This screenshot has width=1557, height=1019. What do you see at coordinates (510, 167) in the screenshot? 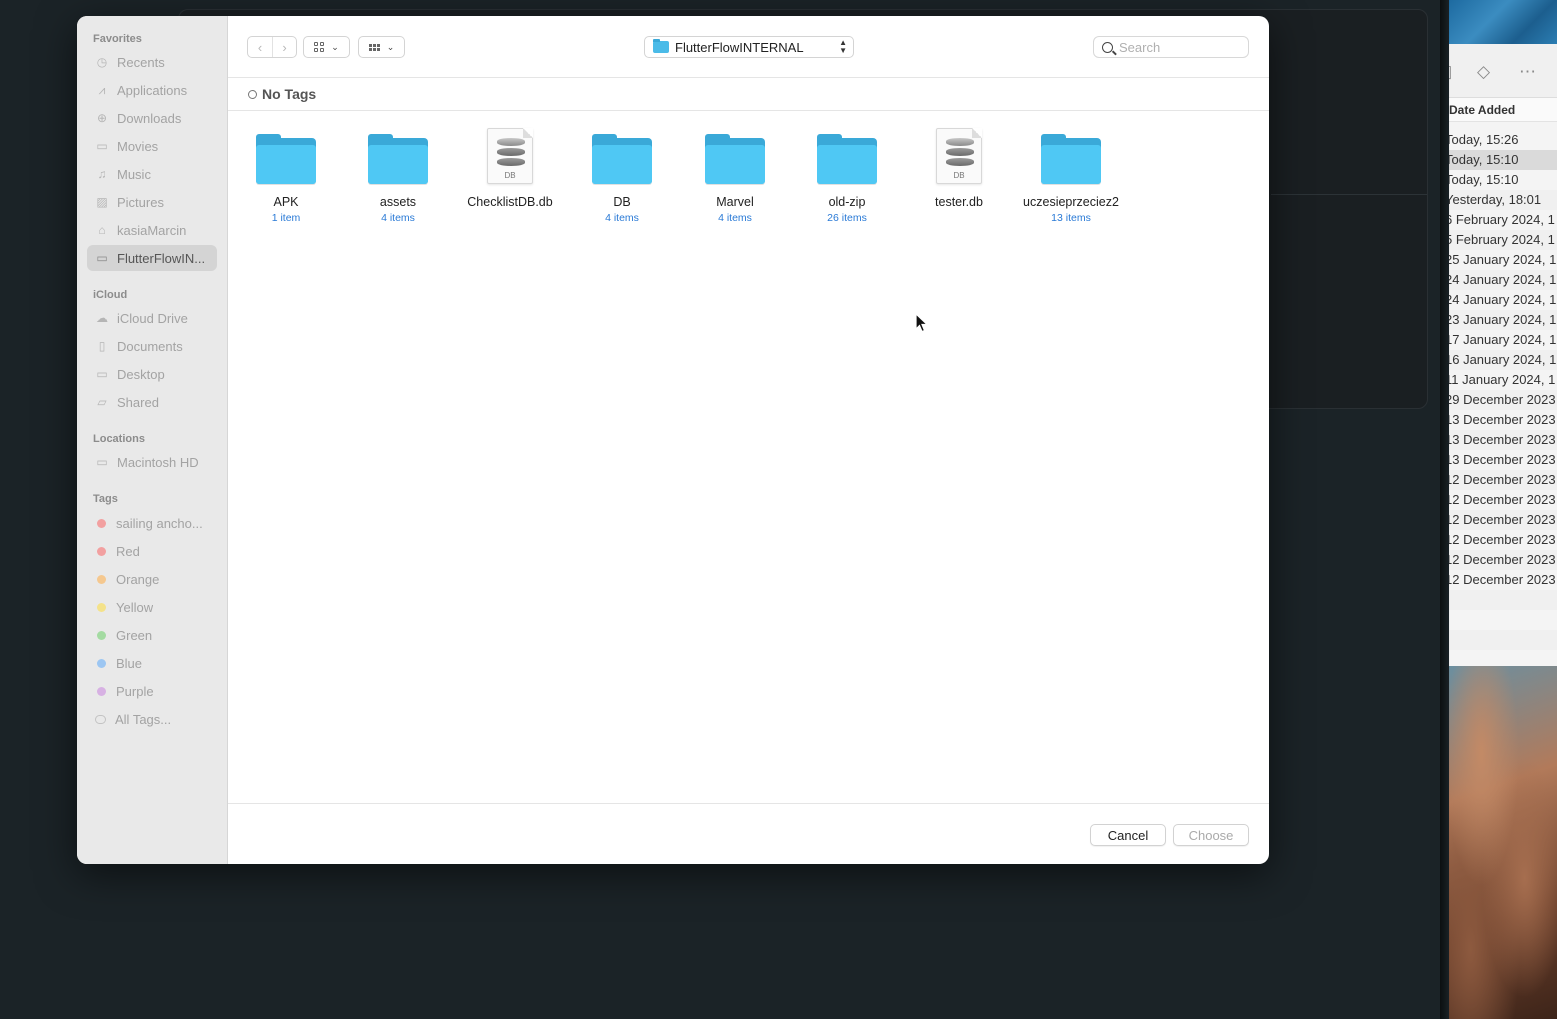
I see `file-item: DB ChecklistDB.db` at bounding box center [510, 167].